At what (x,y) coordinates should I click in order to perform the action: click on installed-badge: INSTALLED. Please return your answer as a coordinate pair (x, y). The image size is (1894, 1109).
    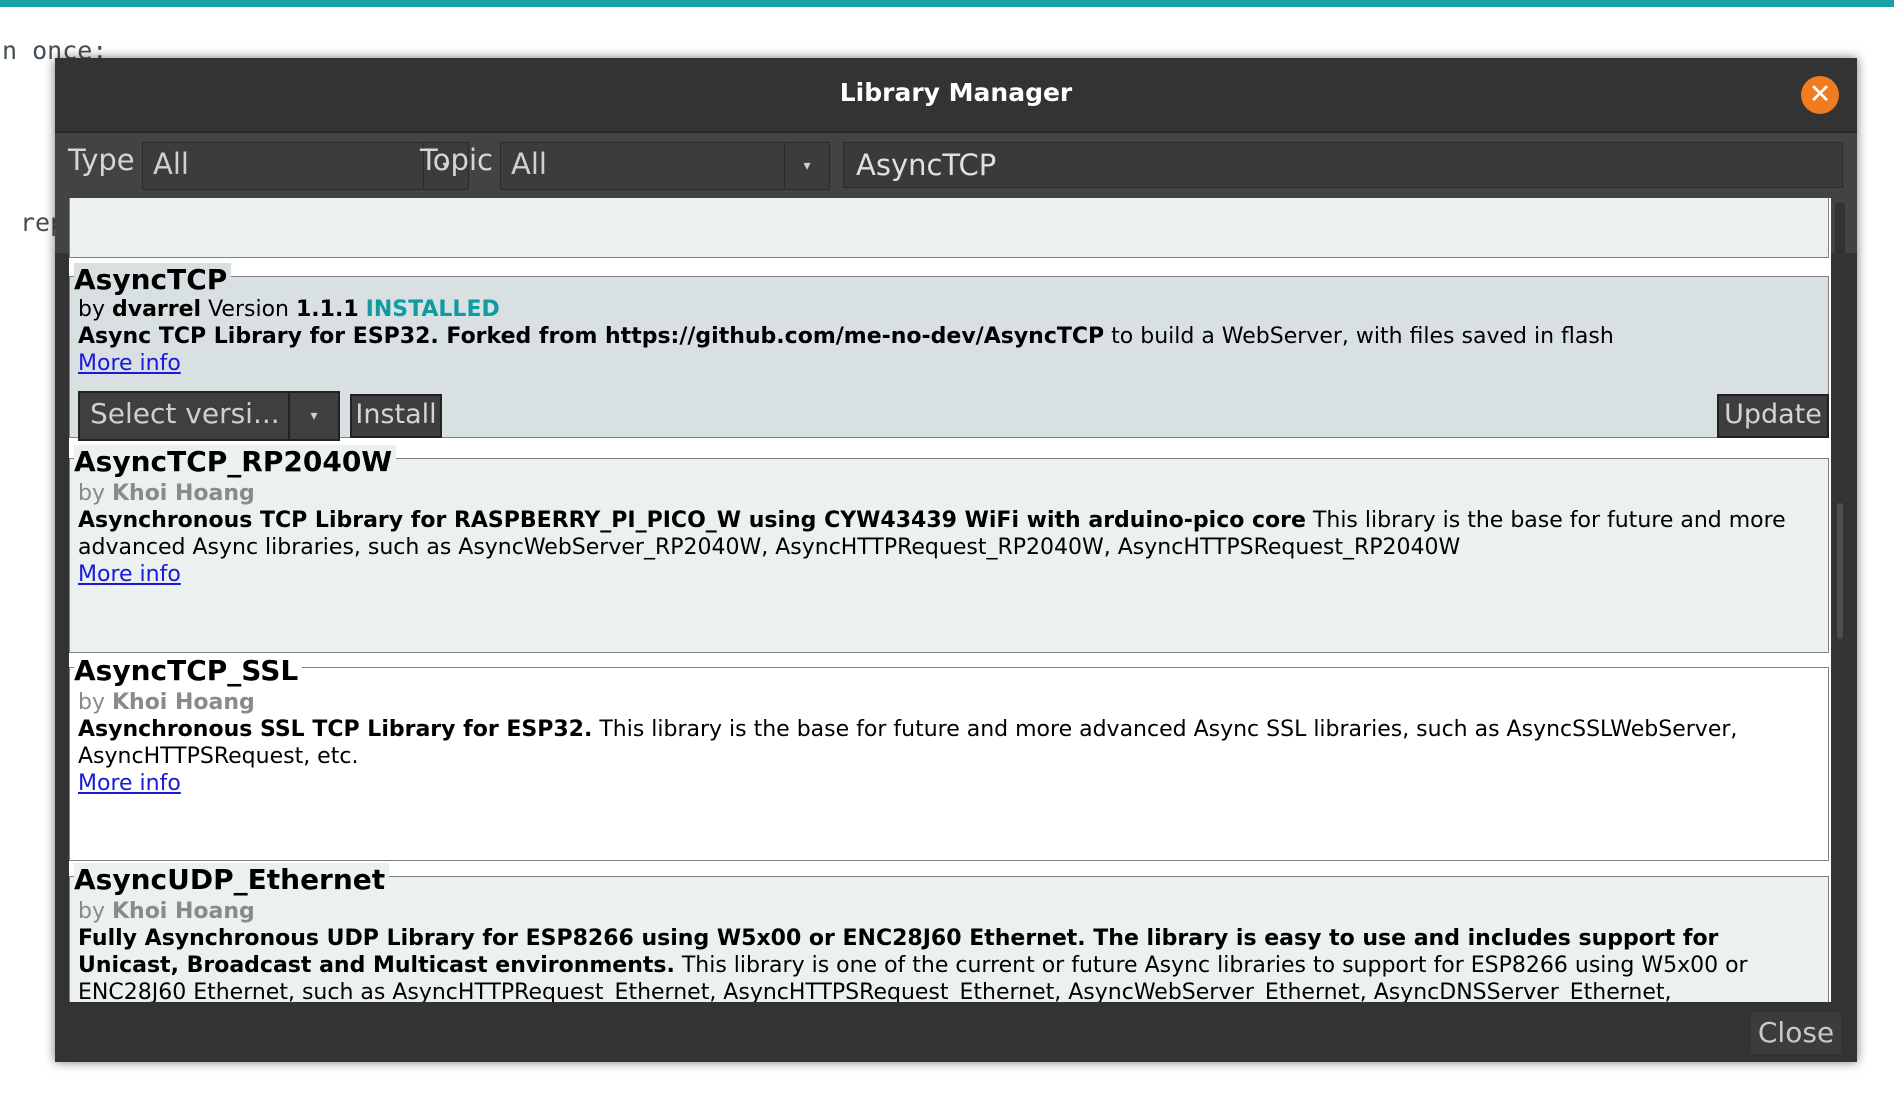
    Looking at the image, I should click on (432, 309).